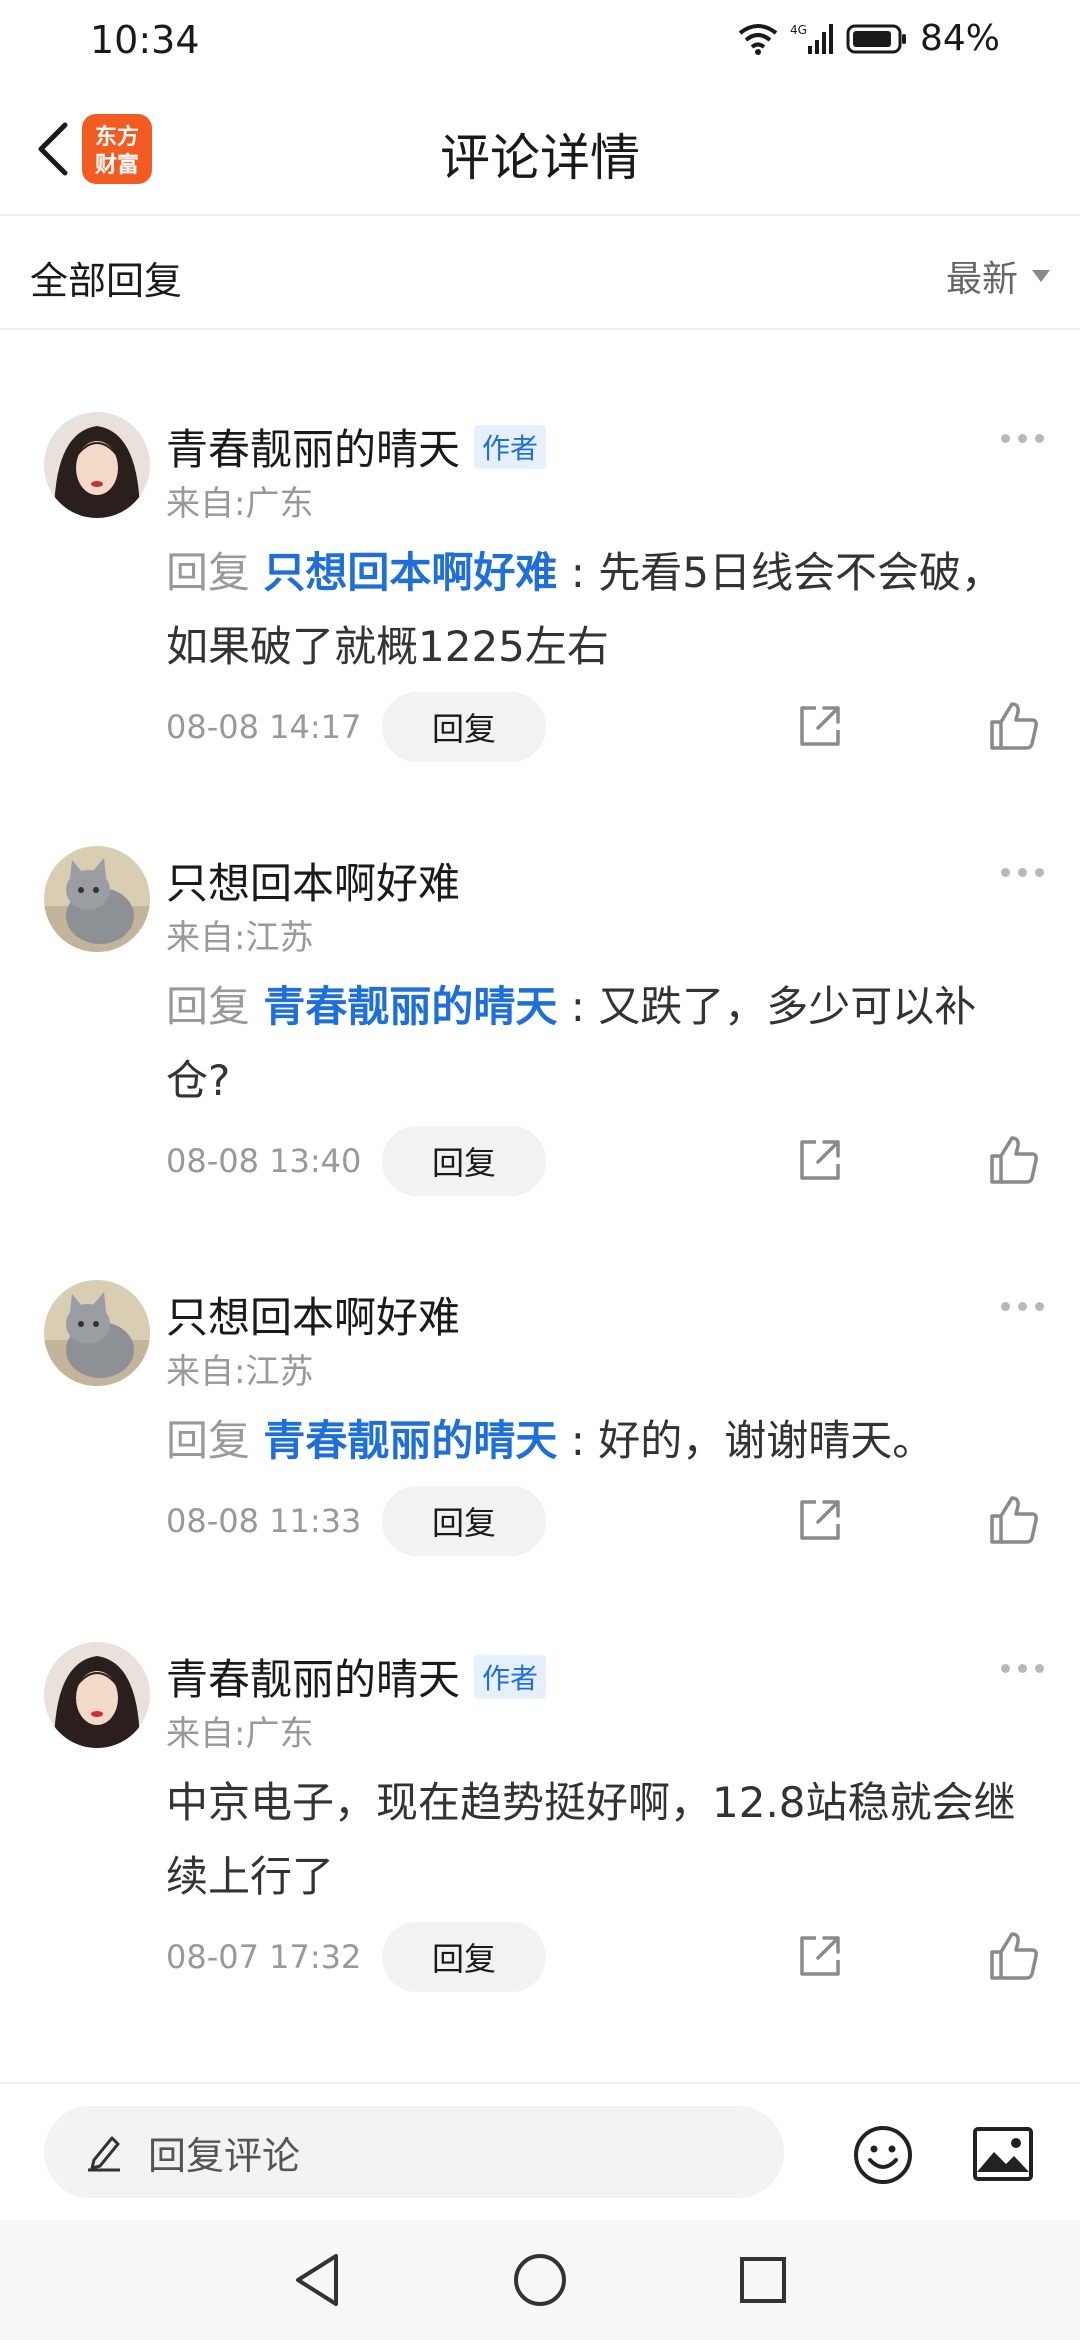 The width and height of the screenshot is (1080, 2340). Describe the element at coordinates (264, 1521) in the screenshot. I see `timestamp: 08-08 11:33` at that location.